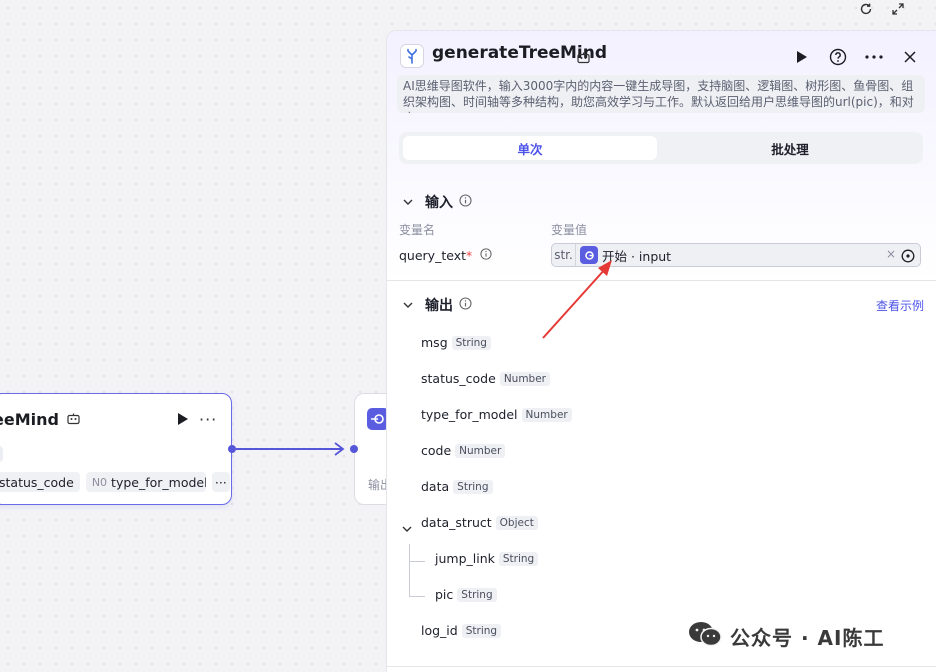  I want to click on input-var-row: query_text *, so click(445, 255).